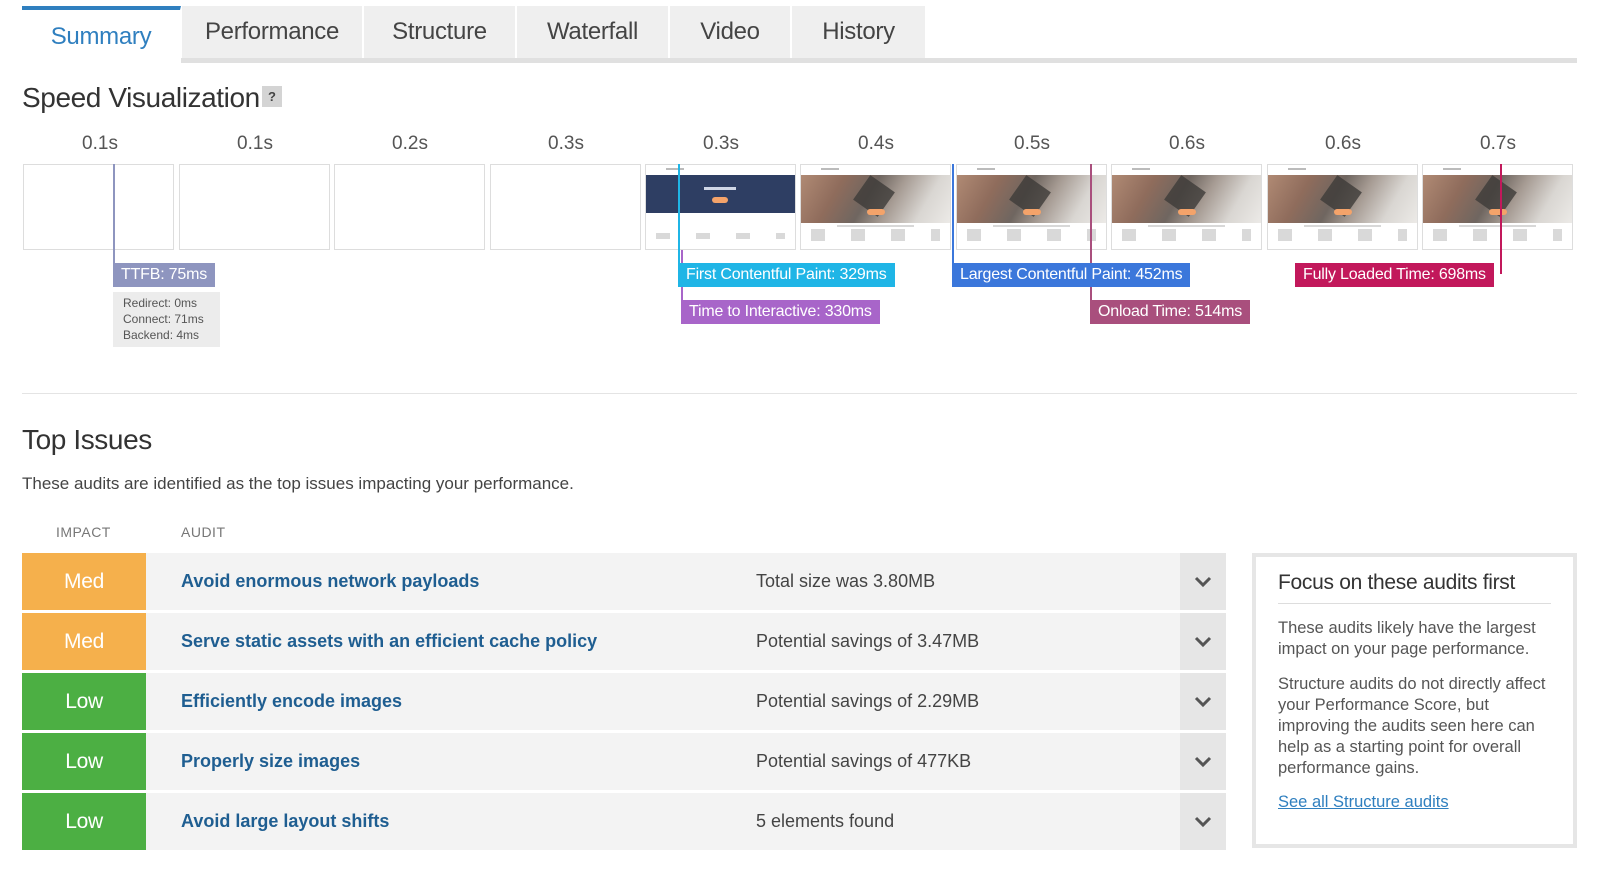  What do you see at coordinates (87, 439) in the screenshot?
I see `top-issues-title: Top Issues` at bounding box center [87, 439].